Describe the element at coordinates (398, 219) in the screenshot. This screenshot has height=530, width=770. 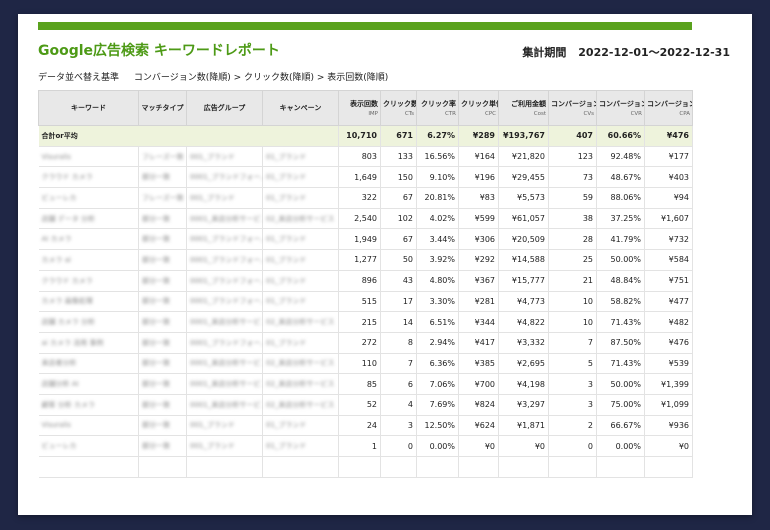
I see `table-cell-value: 102` at that location.